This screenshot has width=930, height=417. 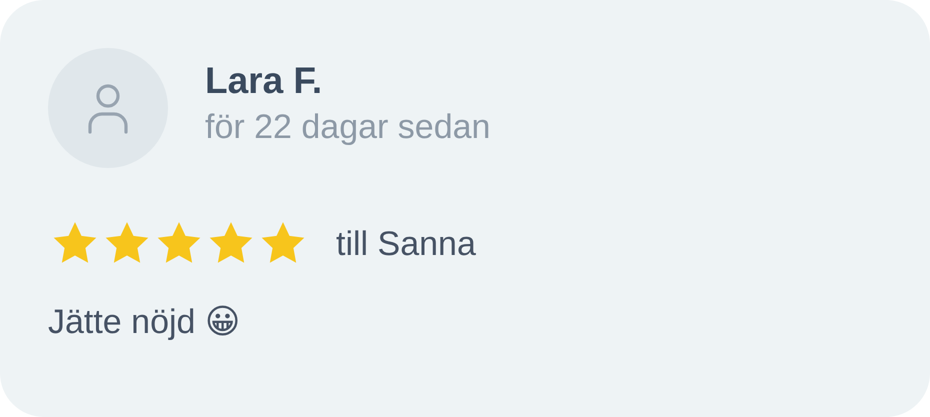 What do you see at coordinates (406, 244) in the screenshot?
I see `recipient-label: till Sanna` at bounding box center [406, 244].